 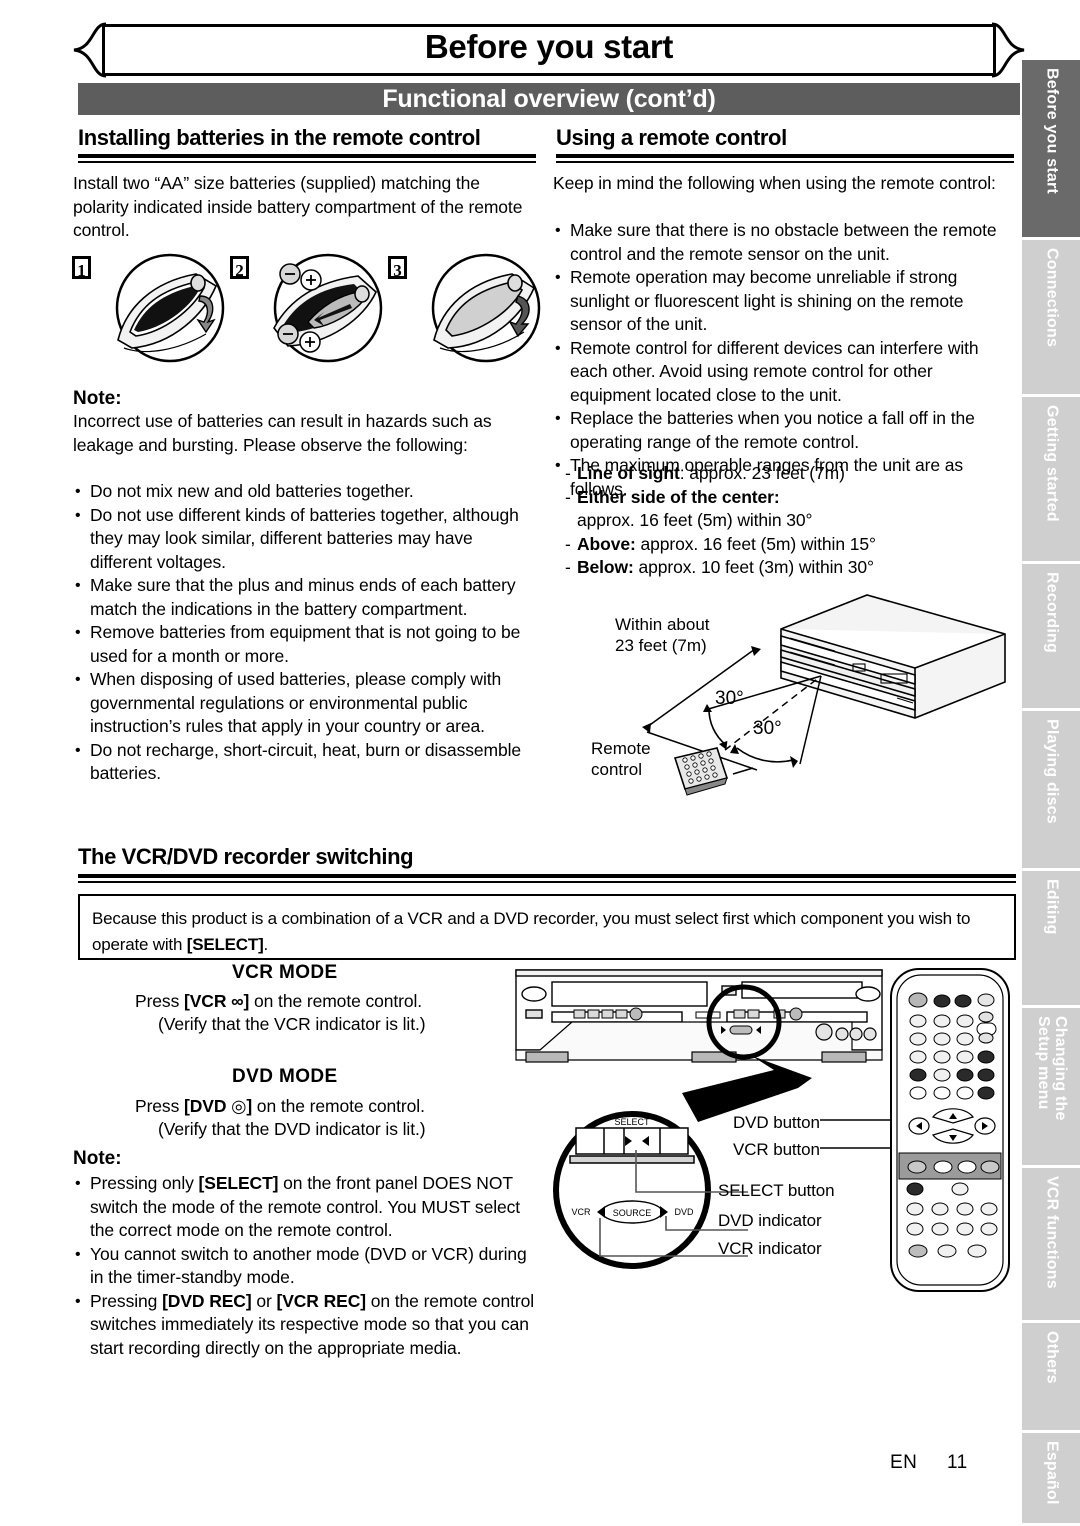 I want to click on battery-step2-illustration, so click(x=328, y=308).